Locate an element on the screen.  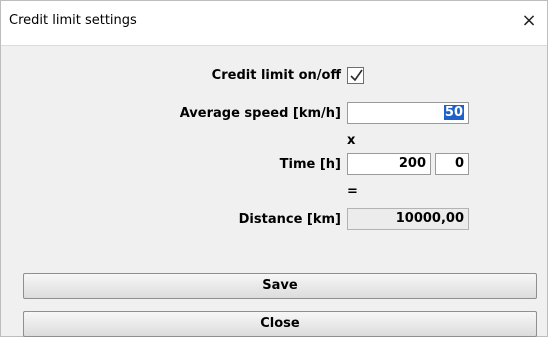
equals-symbol: = is located at coordinates (352, 191).